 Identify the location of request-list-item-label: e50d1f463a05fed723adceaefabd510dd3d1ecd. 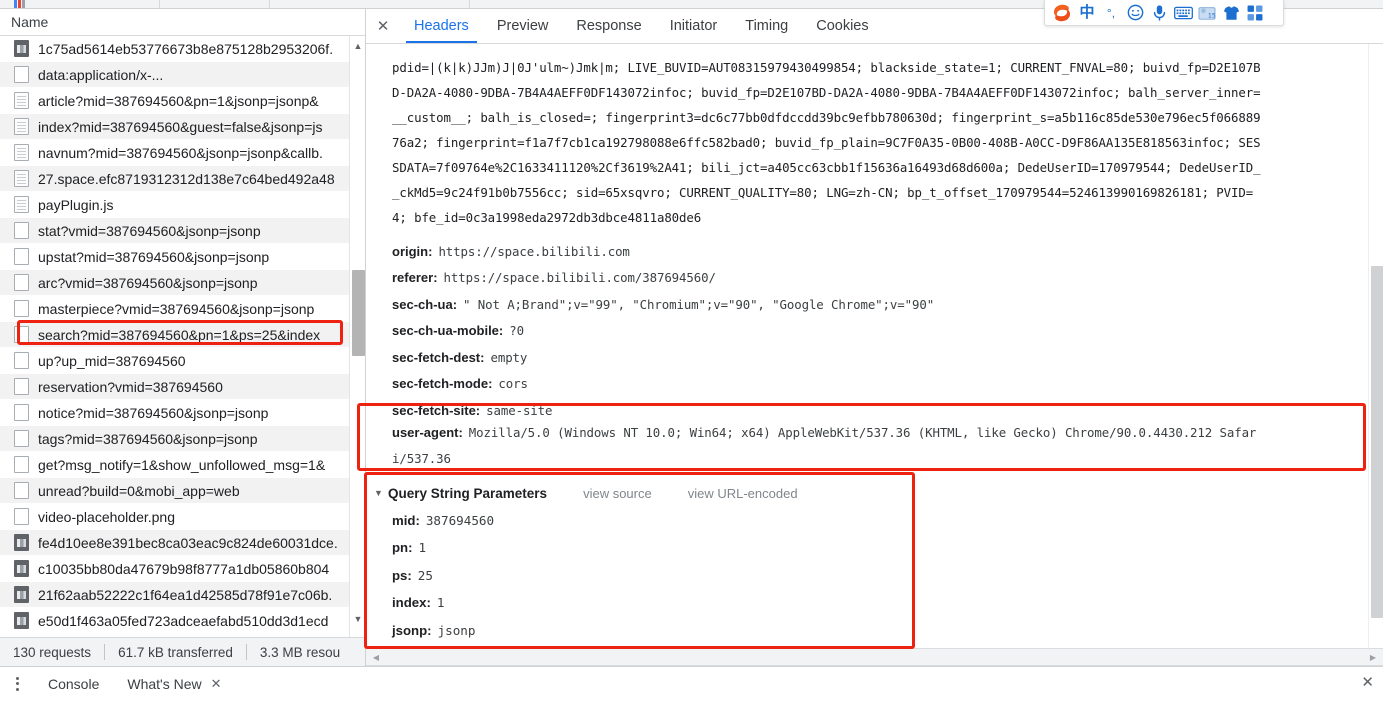
(183, 620).